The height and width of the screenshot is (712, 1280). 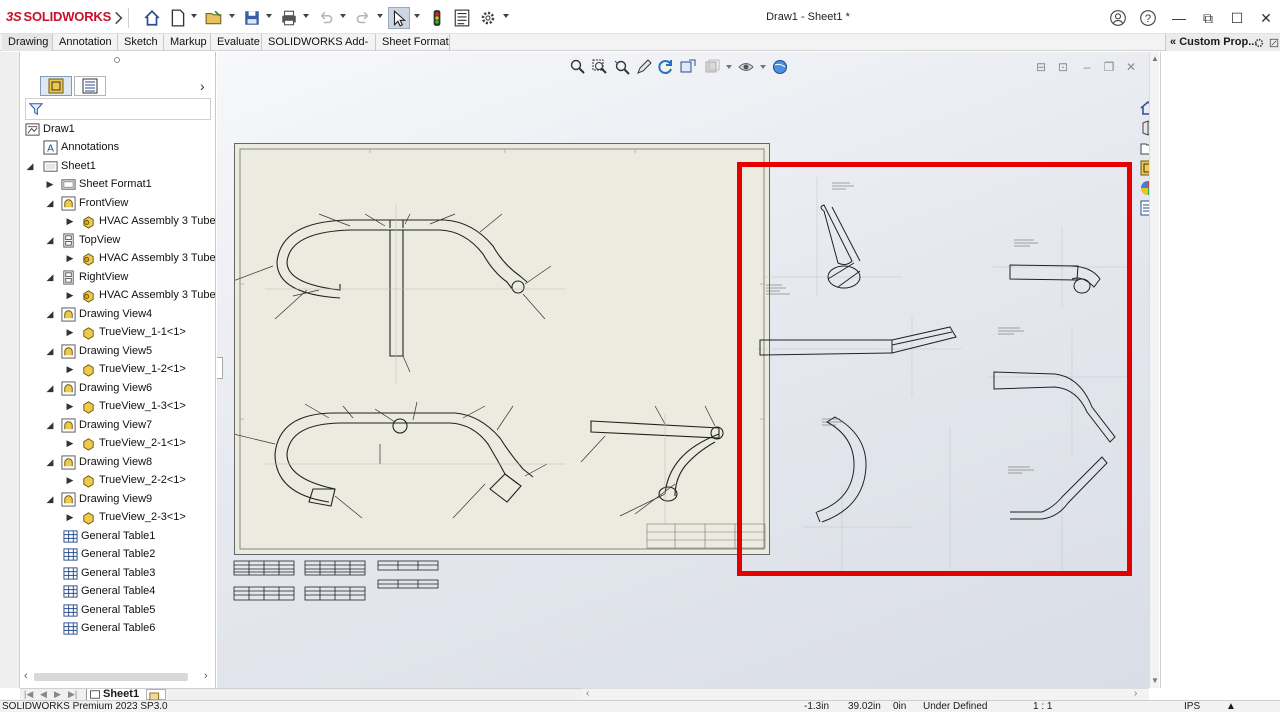 I want to click on tree-node-drawing-view9: ◢ Drawing View9, so click(x=98, y=499).